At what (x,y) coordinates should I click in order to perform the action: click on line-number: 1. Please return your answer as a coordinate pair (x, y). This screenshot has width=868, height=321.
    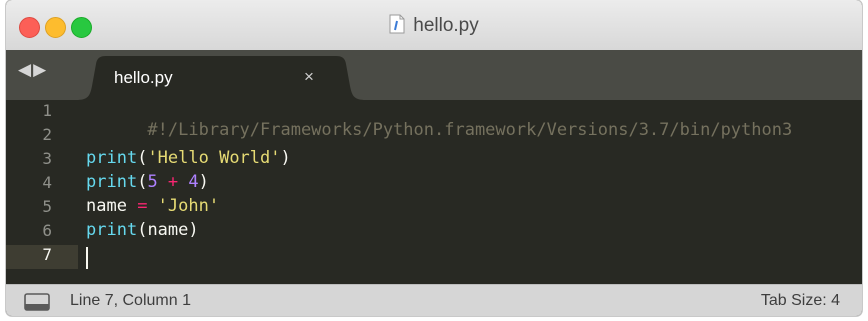
    Looking at the image, I should click on (47, 110).